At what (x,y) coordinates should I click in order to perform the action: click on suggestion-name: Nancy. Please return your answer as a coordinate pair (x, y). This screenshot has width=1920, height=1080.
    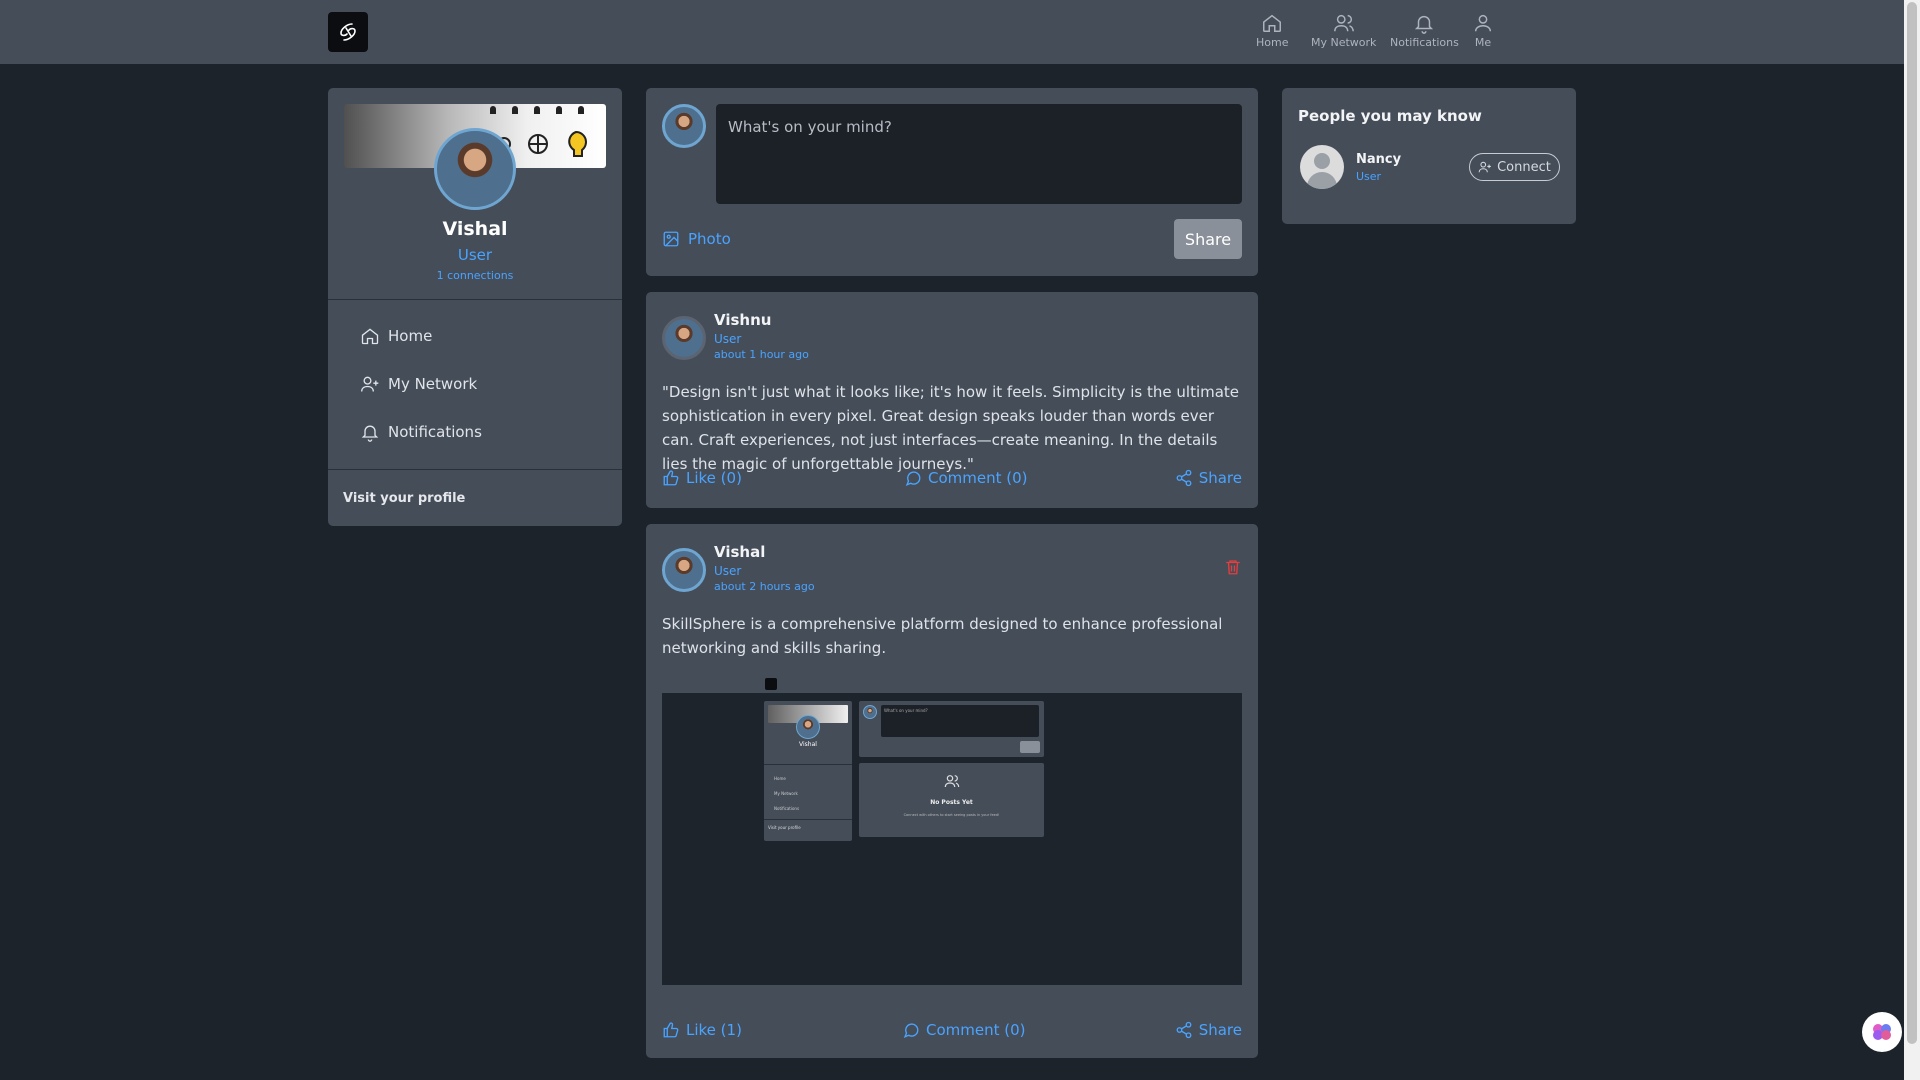
    Looking at the image, I should click on (1378, 159).